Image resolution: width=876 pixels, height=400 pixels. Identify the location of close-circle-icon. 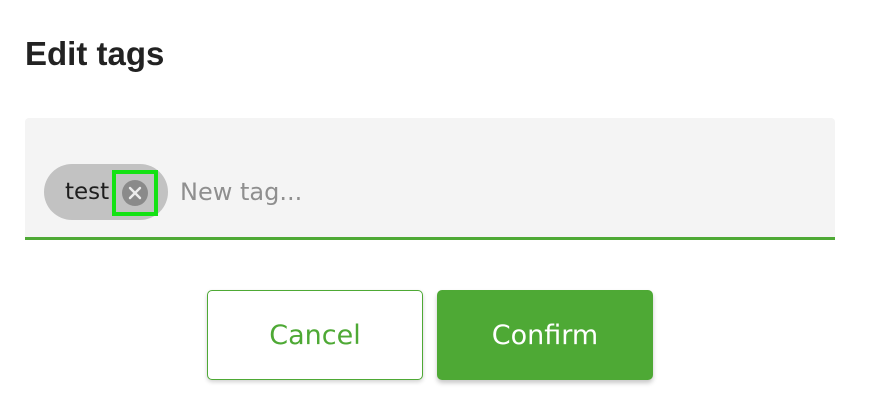
(135, 193).